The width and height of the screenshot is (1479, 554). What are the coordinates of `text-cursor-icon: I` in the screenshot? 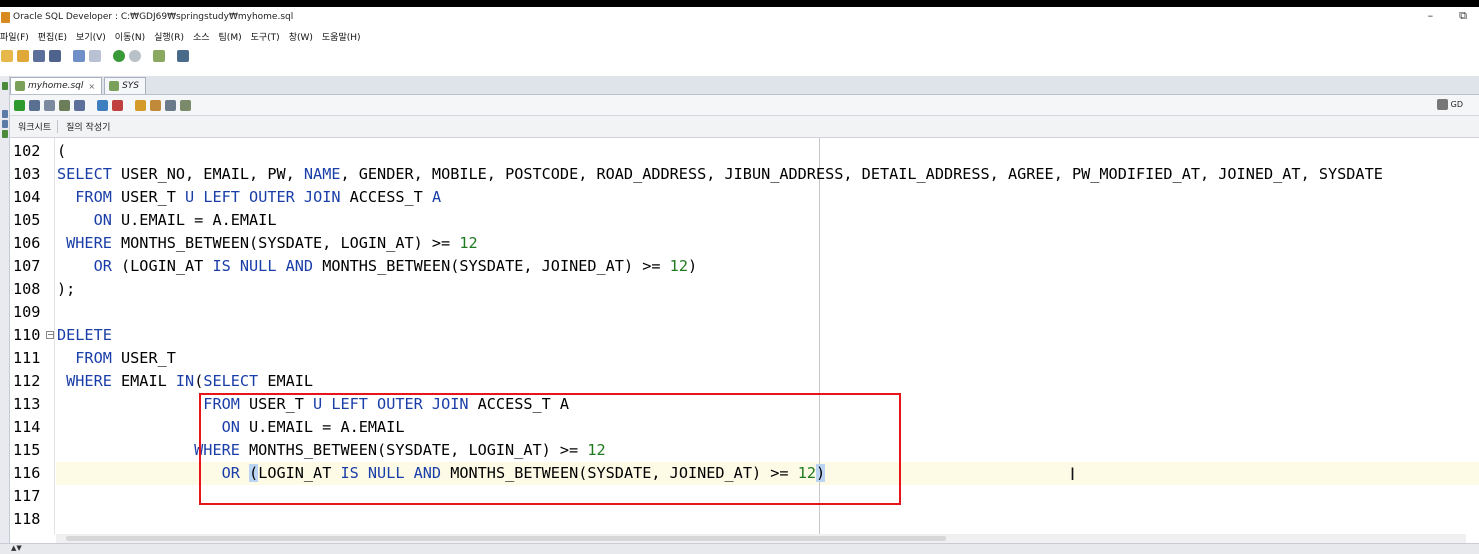 It's located at (1073, 475).